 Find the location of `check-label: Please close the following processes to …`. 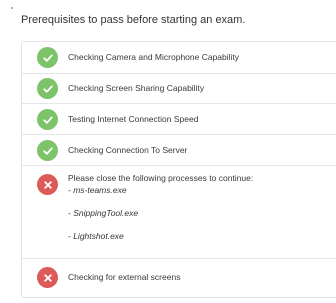

check-label: Please close the following processes to … is located at coordinates (161, 178).